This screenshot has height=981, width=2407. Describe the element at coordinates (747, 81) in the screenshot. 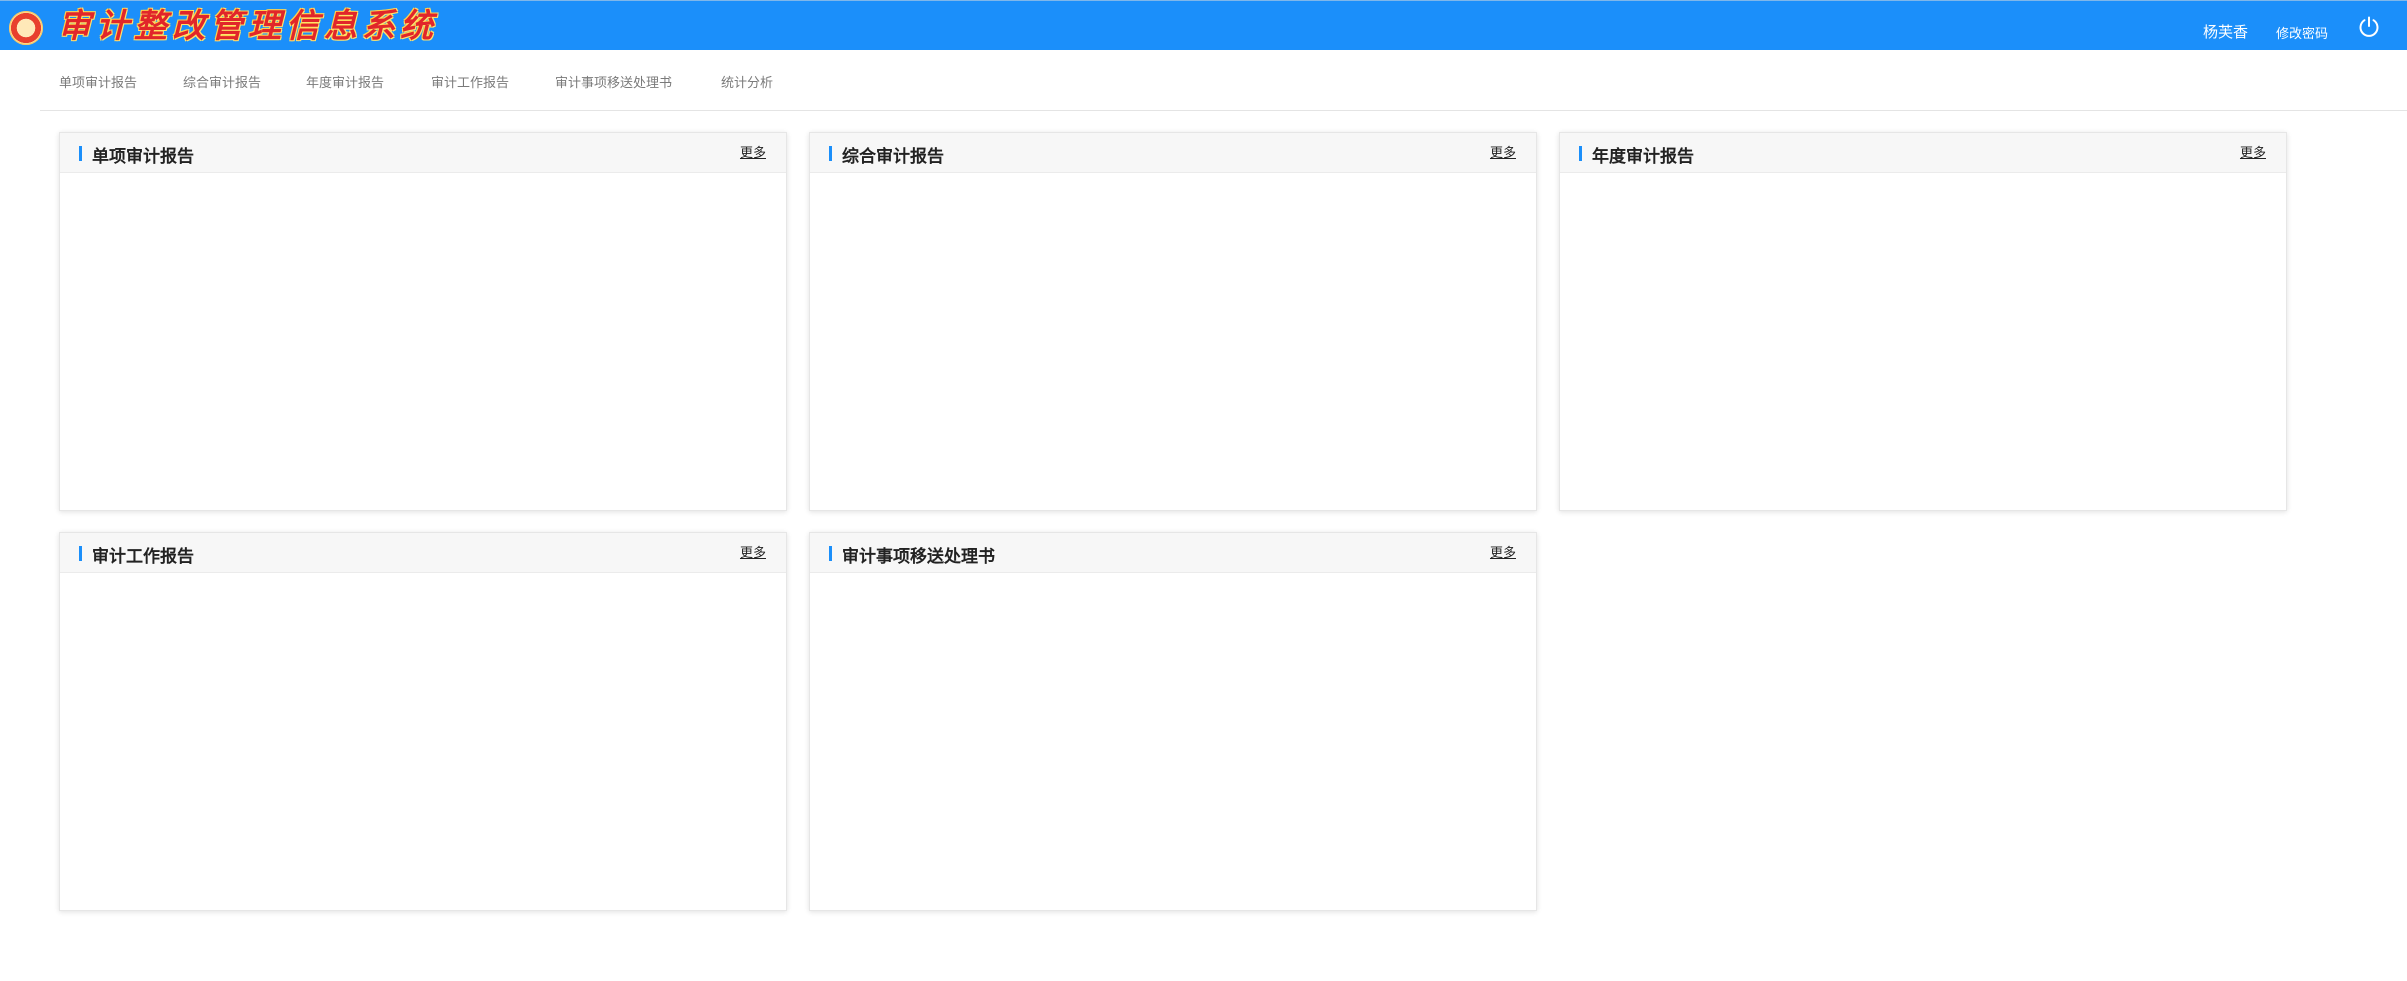

I see `nav-item-statistical-analysis: 统计分析` at that location.